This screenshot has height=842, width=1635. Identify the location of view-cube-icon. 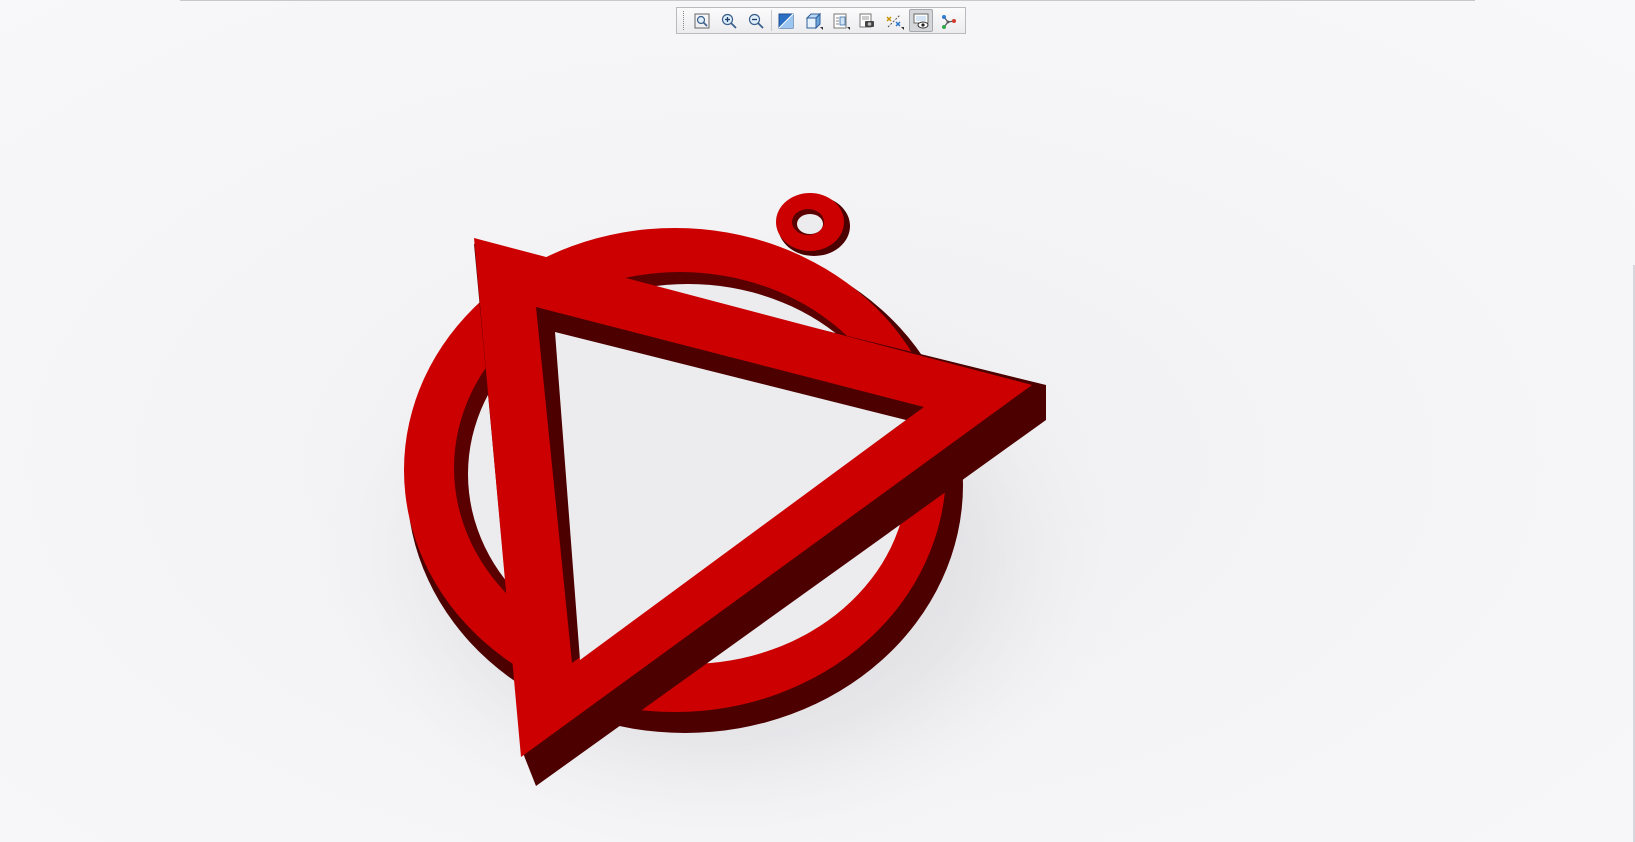
(813, 20).